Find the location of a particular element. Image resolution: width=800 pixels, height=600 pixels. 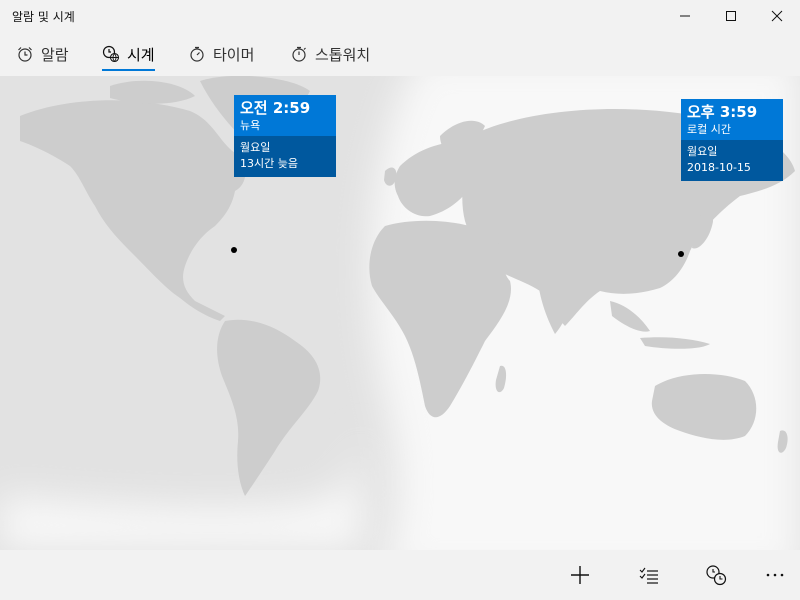

clock-card-header: 오전 2:59 뉴욕 is located at coordinates (285, 115).